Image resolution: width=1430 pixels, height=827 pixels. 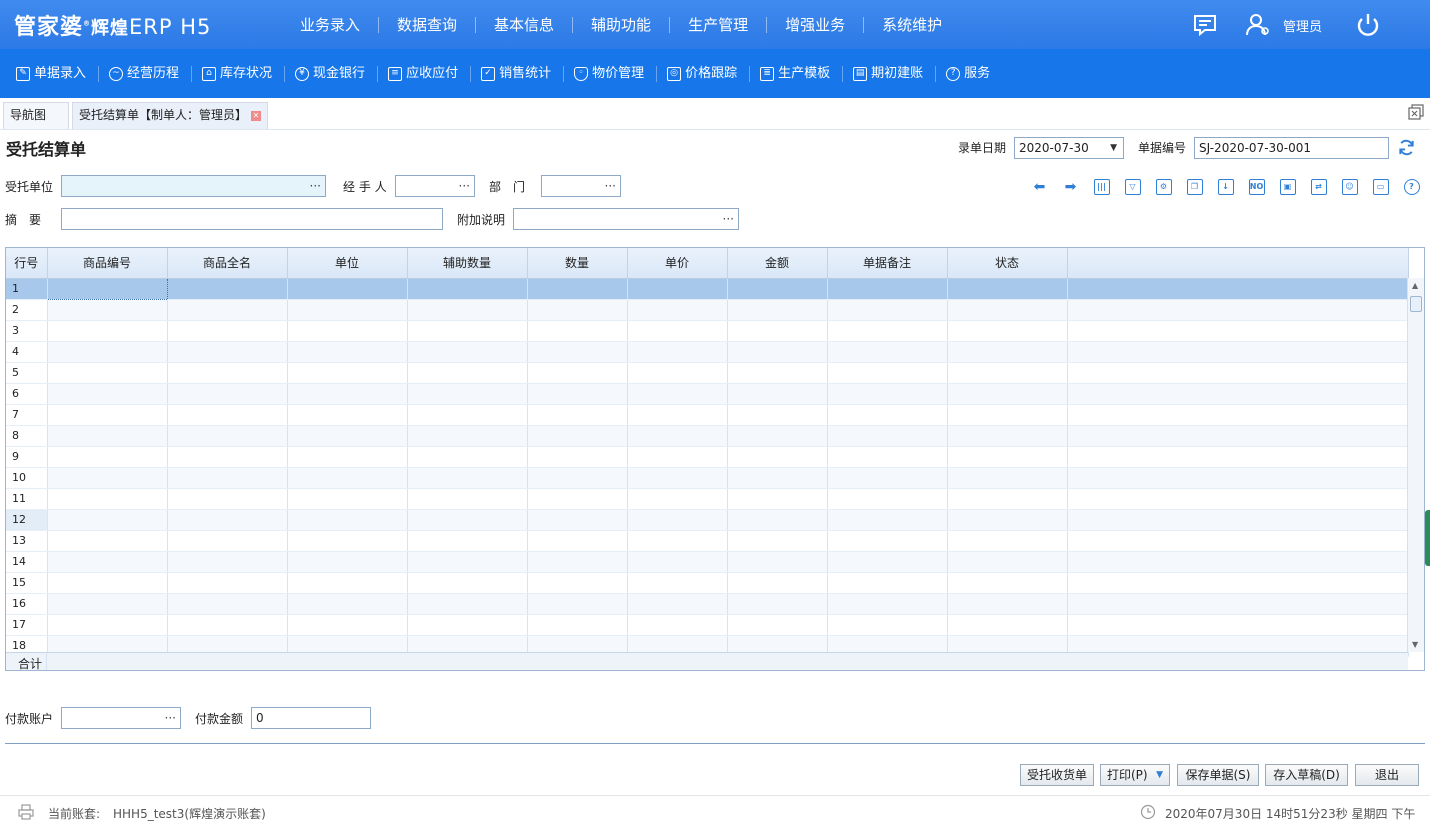 What do you see at coordinates (1070, 187) in the screenshot?
I see `arrow-right-icon: ➡` at bounding box center [1070, 187].